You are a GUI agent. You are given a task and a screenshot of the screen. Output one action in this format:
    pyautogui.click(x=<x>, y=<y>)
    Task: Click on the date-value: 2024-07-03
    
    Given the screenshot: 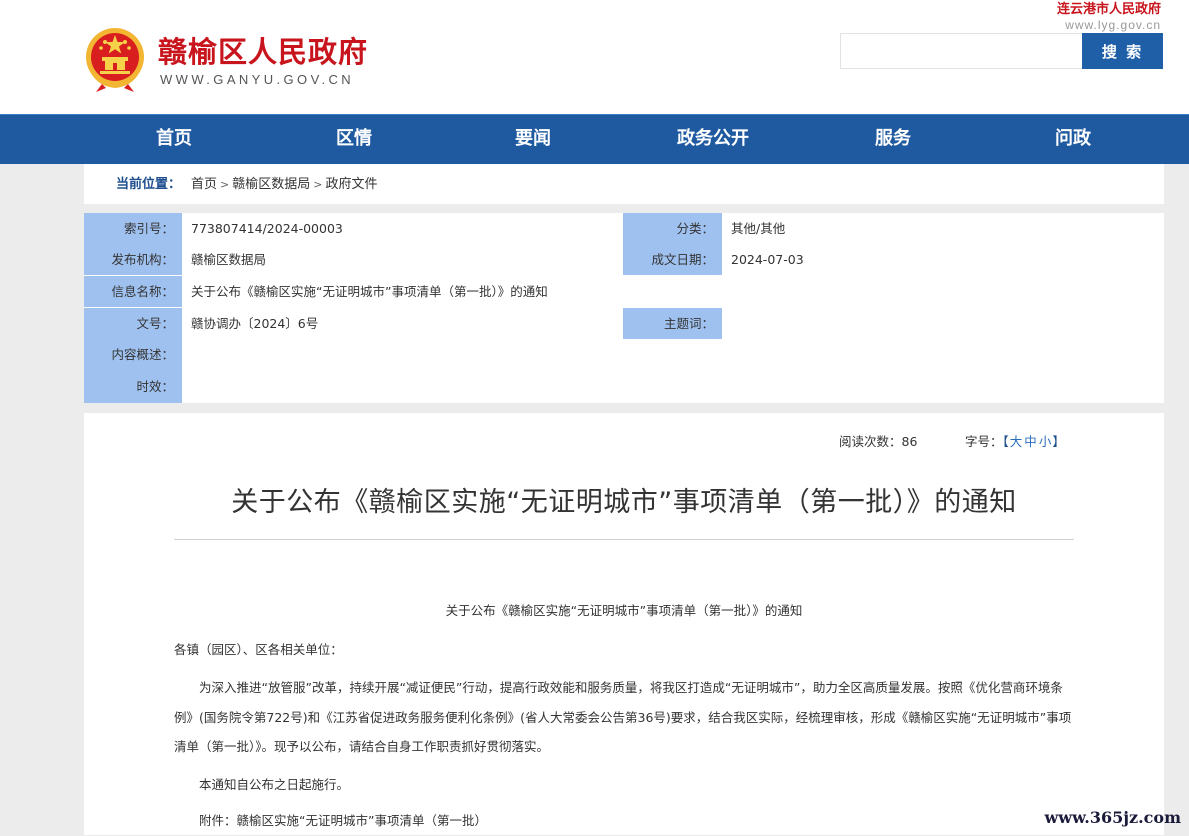 What is the action you would take?
    pyautogui.click(x=767, y=259)
    